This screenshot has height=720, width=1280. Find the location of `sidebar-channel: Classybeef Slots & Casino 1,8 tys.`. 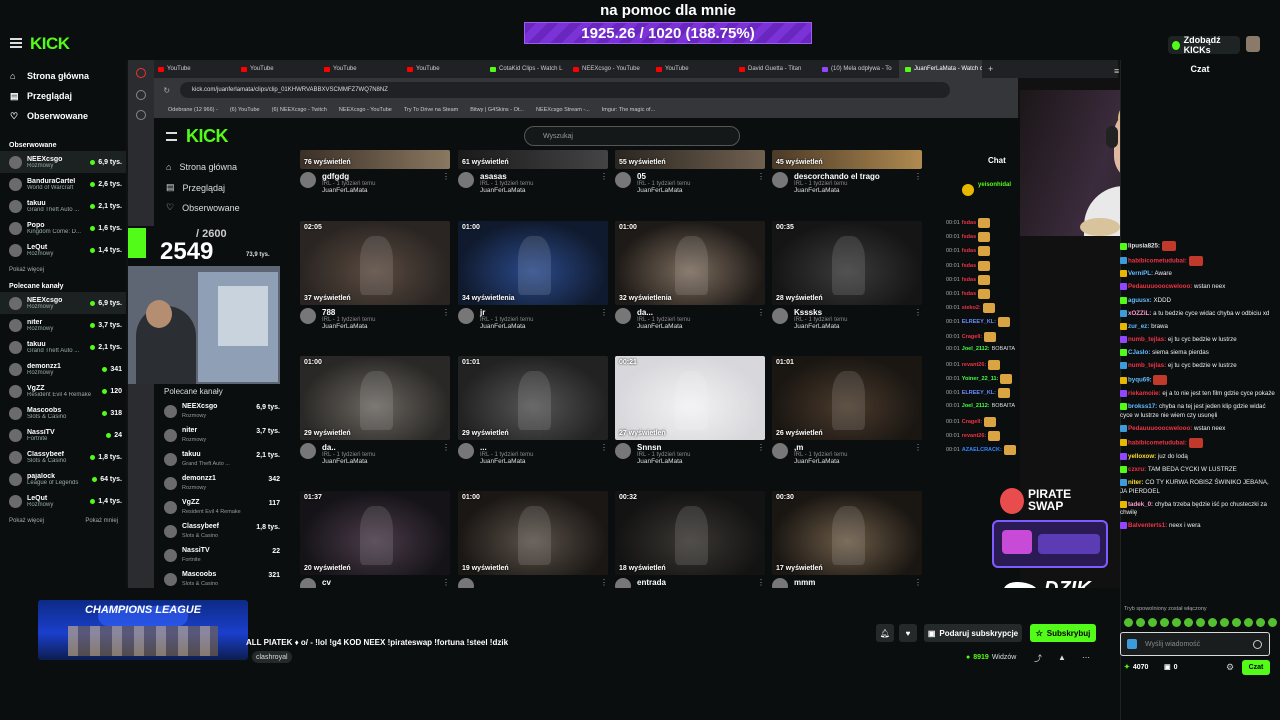

sidebar-channel: Classybeef Slots & Casino 1,8 tys. is located at coordinates (63, 457).